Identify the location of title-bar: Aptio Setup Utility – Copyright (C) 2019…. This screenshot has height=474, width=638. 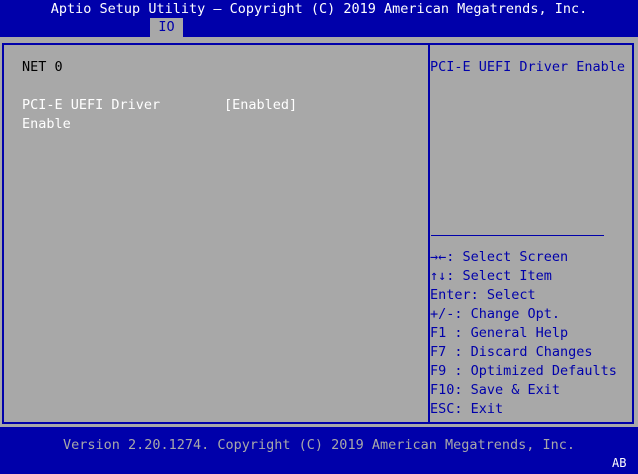
(319, 18).